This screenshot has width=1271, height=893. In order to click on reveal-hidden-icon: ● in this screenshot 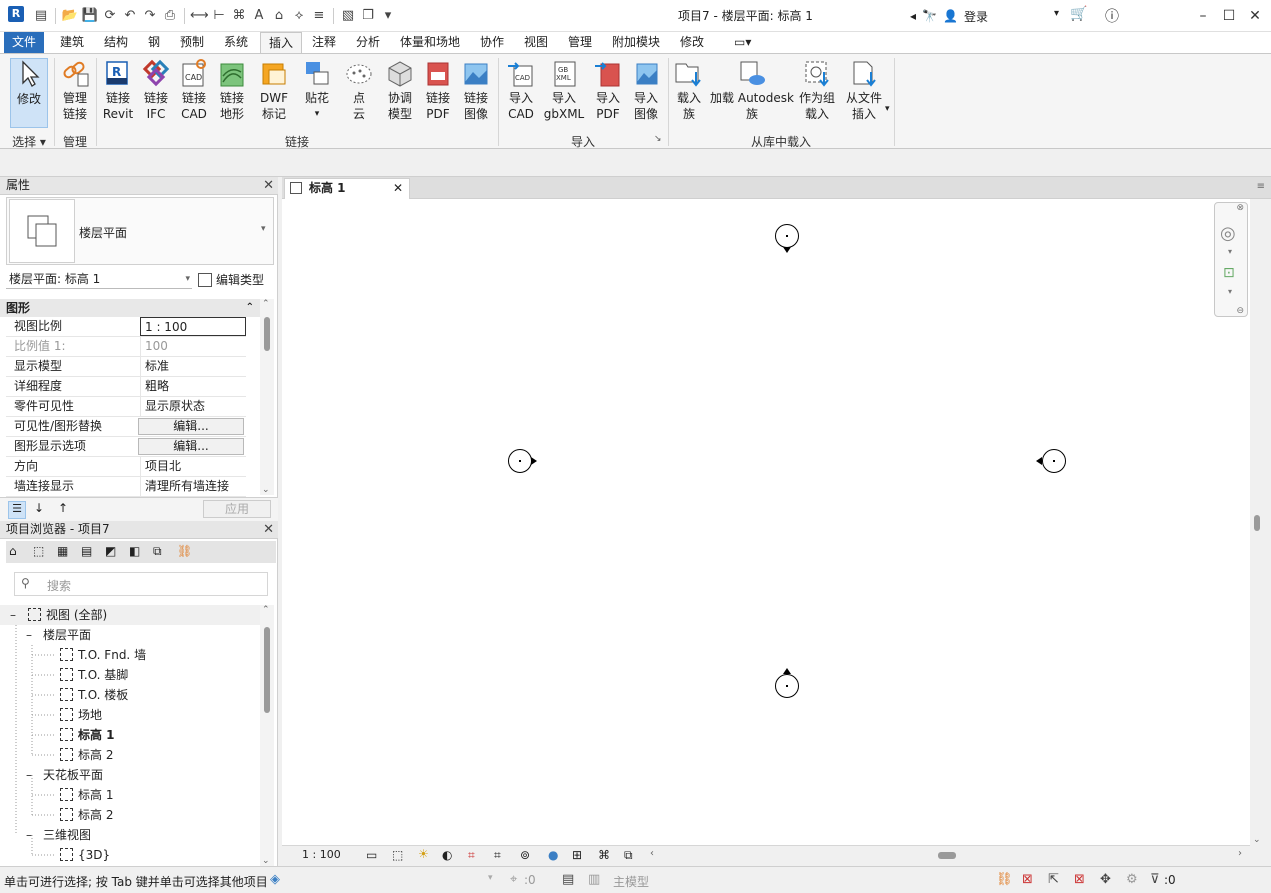, I will do `click(553, 855)`.